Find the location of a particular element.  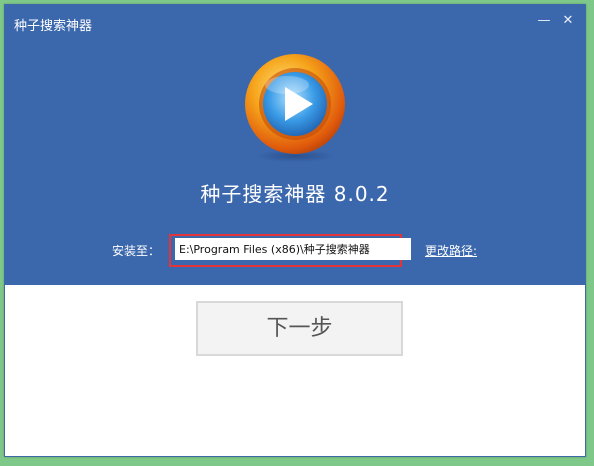

install-path-label: 安装至： is located at coordinates (136, 251).